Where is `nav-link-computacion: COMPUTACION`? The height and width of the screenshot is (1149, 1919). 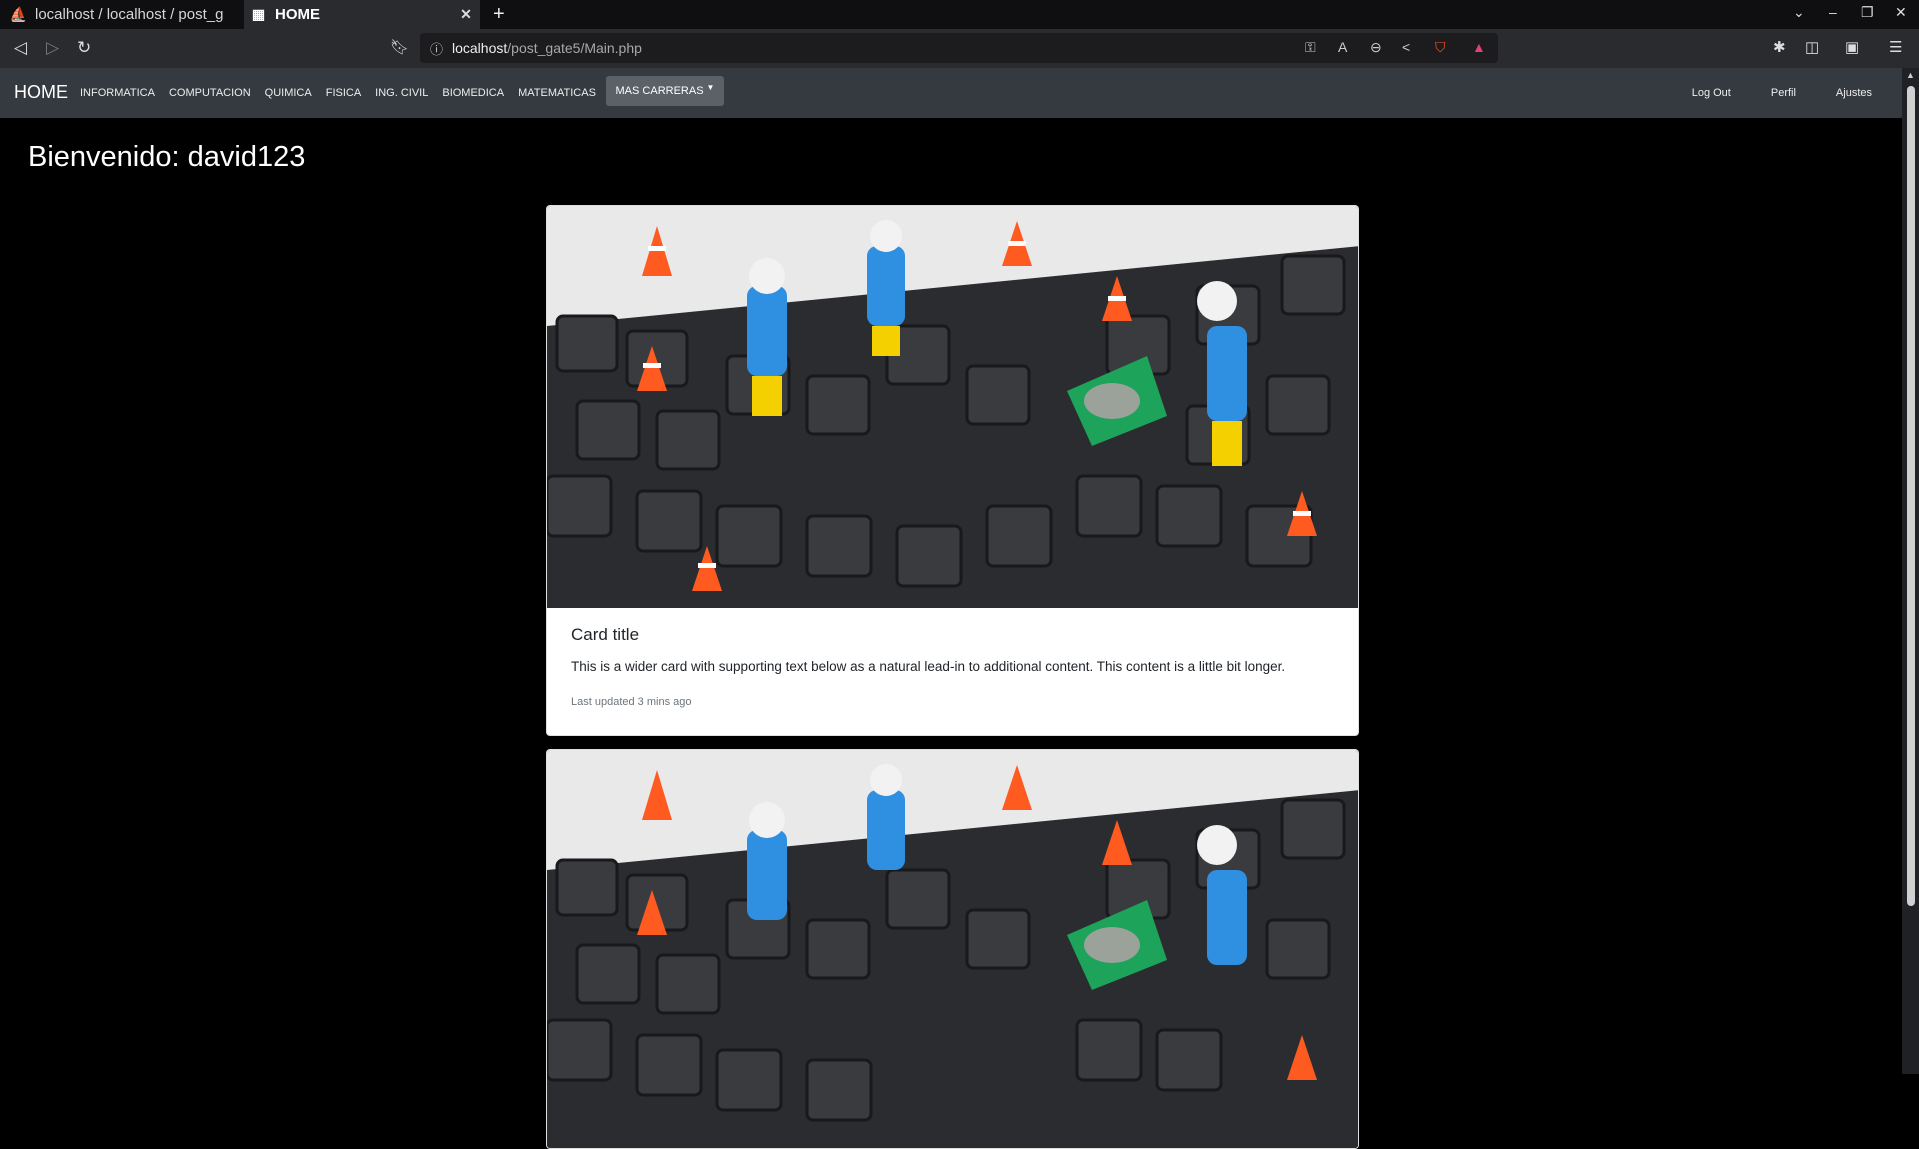 nav-link-computacion: COMPUTACION is located at coordinates (210, 93).